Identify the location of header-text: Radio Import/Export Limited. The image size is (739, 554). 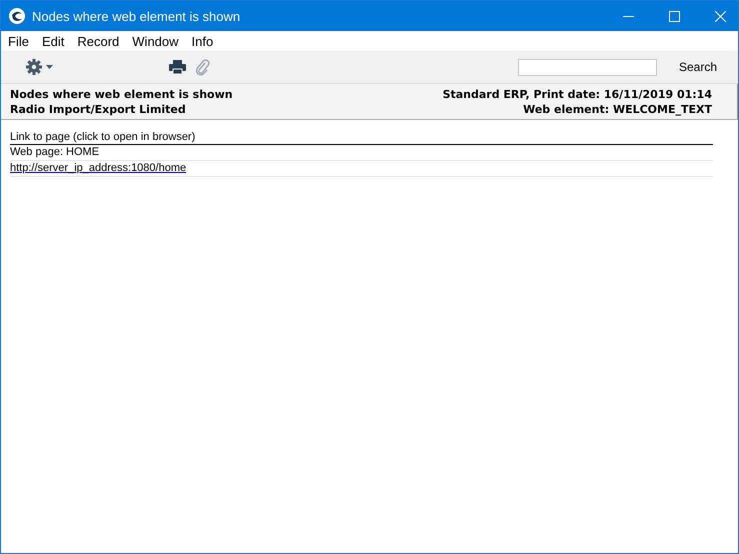
(98, 109).